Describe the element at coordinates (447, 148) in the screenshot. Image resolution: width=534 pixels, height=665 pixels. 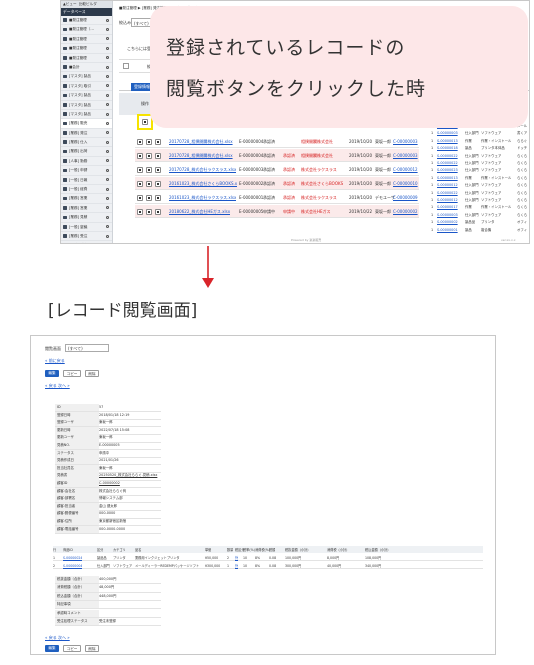
I see `product-id: S-00000018` at that location.